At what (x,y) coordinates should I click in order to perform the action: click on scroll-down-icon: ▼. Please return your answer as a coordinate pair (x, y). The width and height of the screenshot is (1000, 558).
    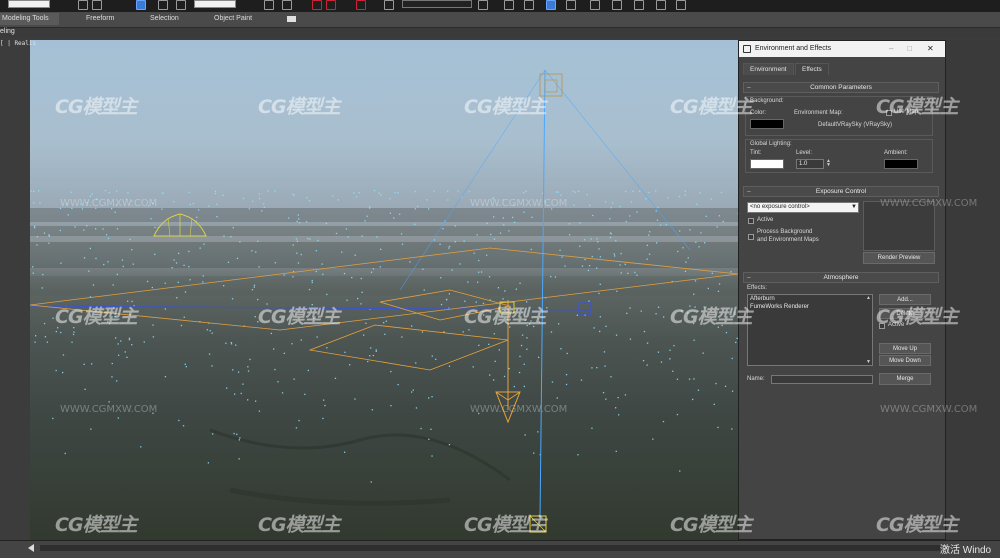
    Looking at the image, I should click on (868, 362).